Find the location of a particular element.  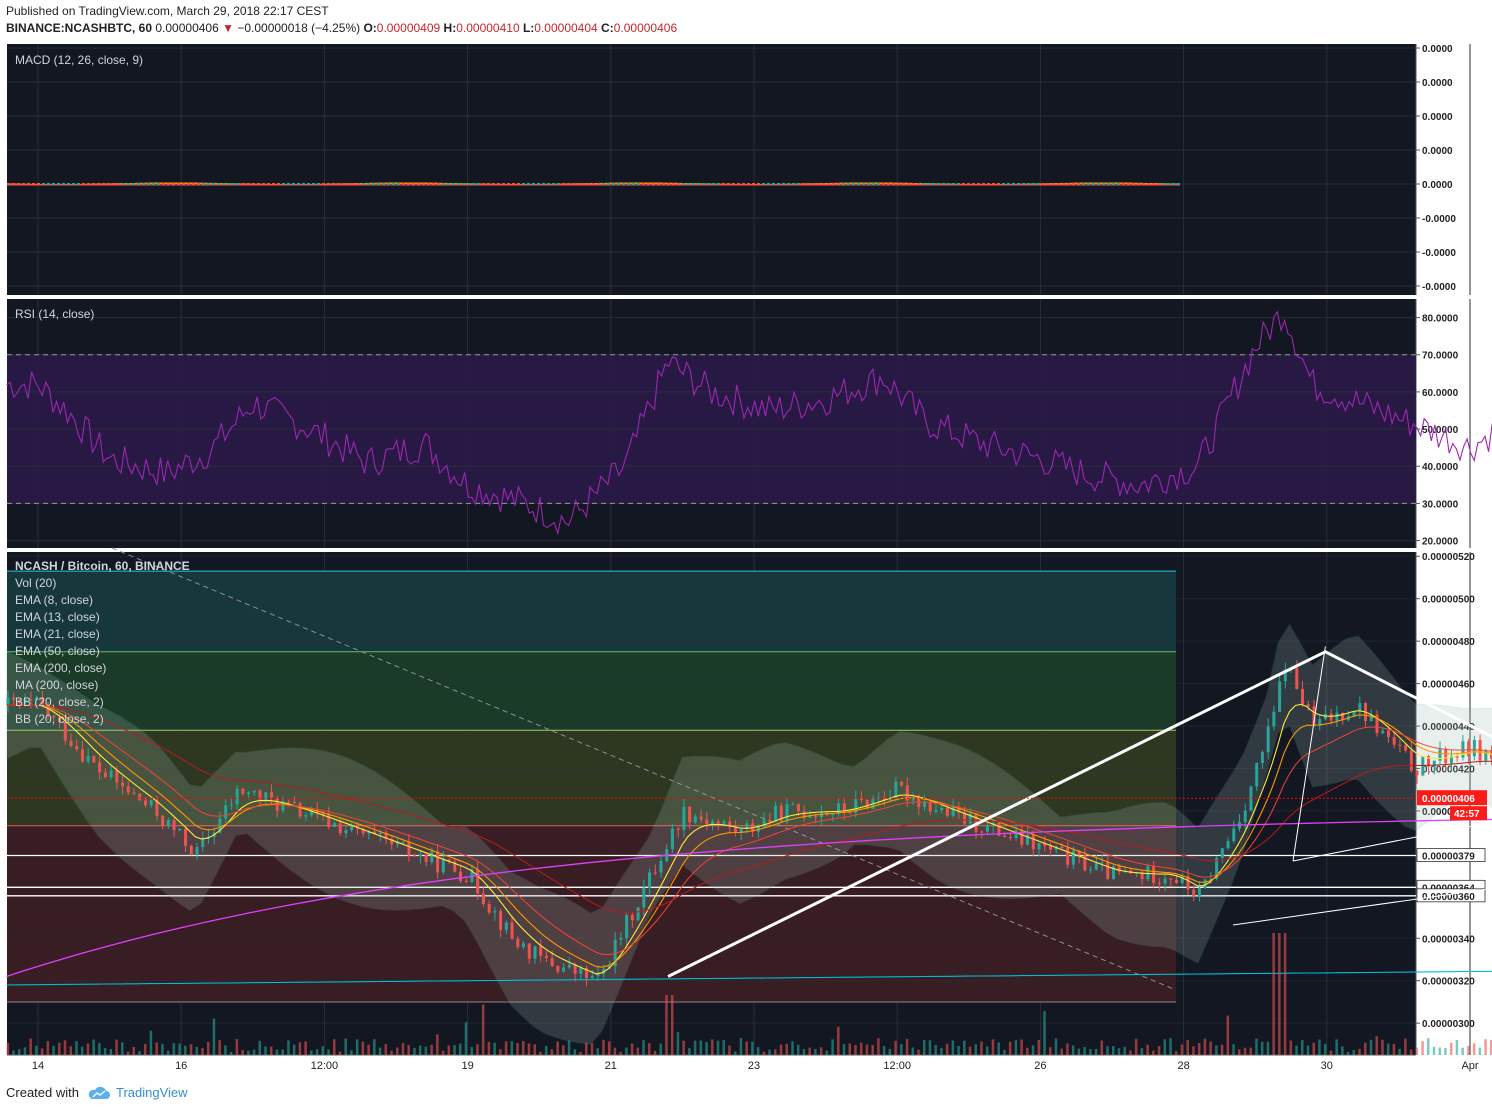

price-tick-label: 0.00000320 is located at coordinates (1448, 982).